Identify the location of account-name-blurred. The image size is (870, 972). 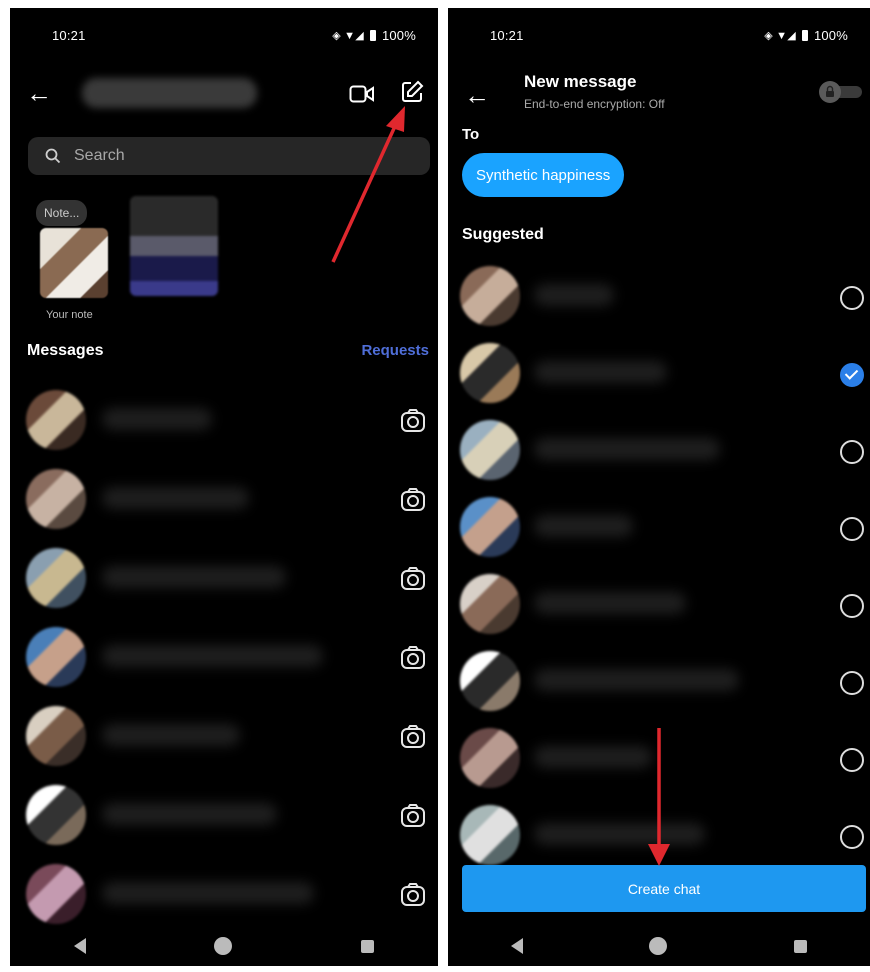
(169, 93).